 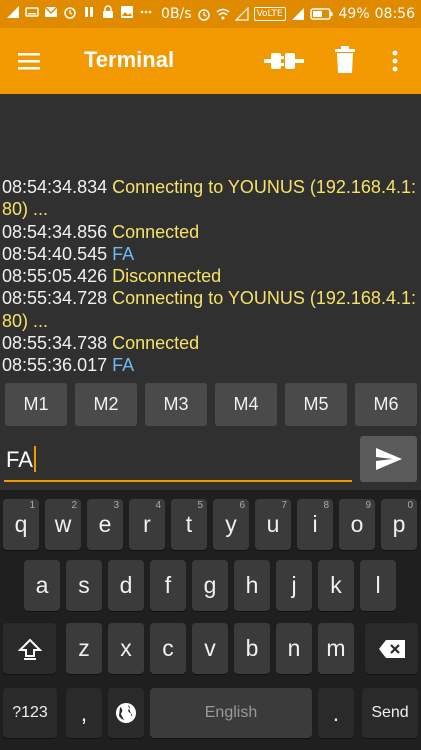 I want to click on battery-icon, so click(x=321, y=14).